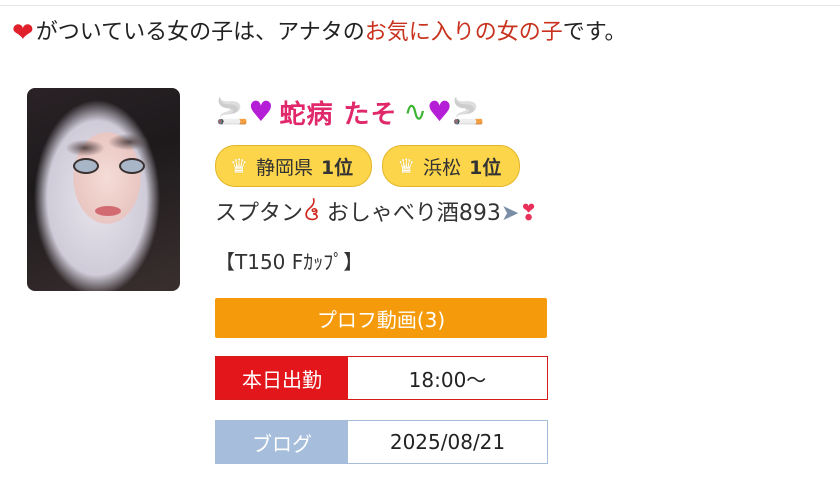 The height and width of the screenshot is (486, 840). What do you see at coordinates (447, 378) in the screenshot?
I see `today-work-time: 18:00～` at bounding box center [447, 378].